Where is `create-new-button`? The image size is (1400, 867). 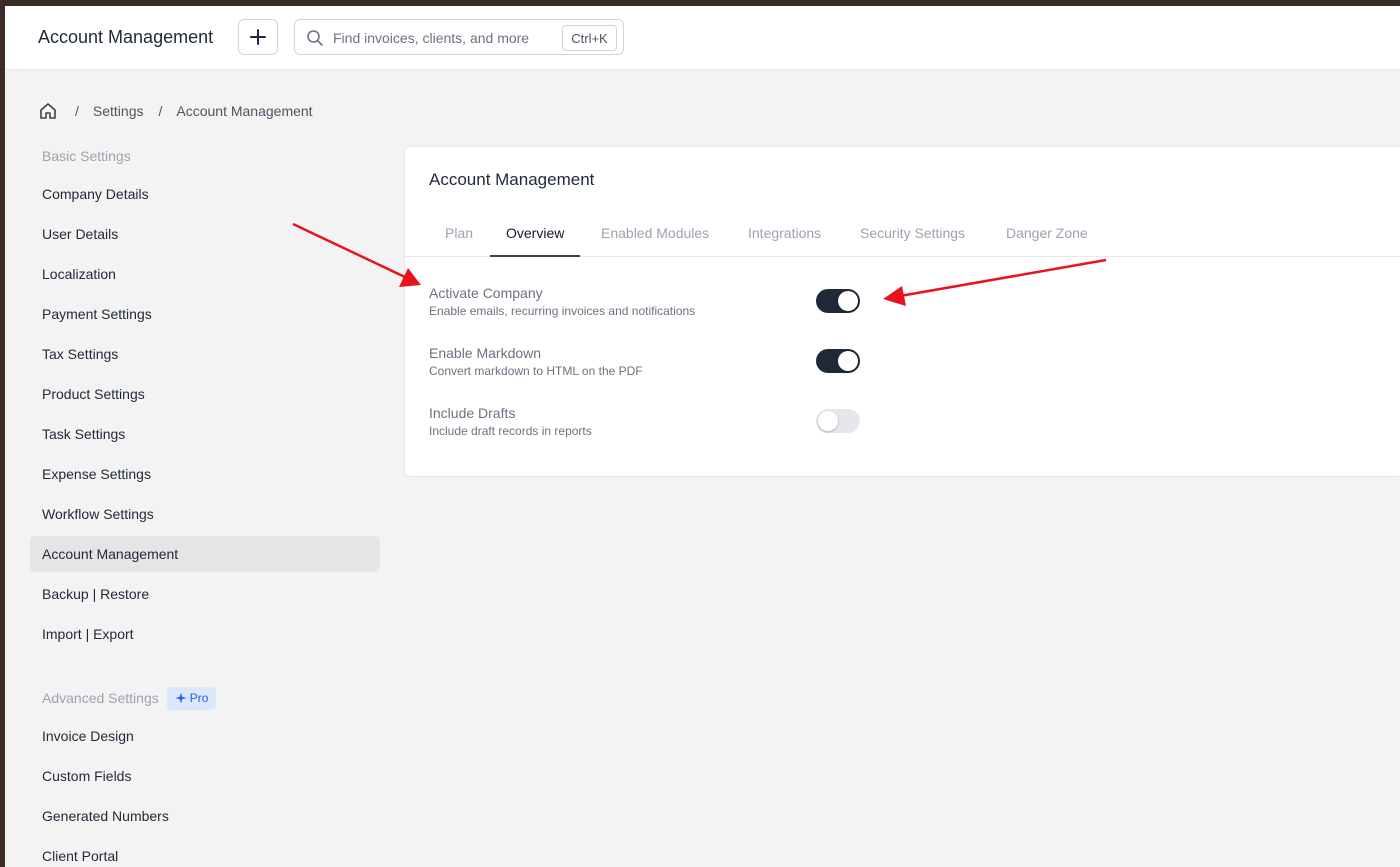 create-new-button is located at coordinates (258, 37).